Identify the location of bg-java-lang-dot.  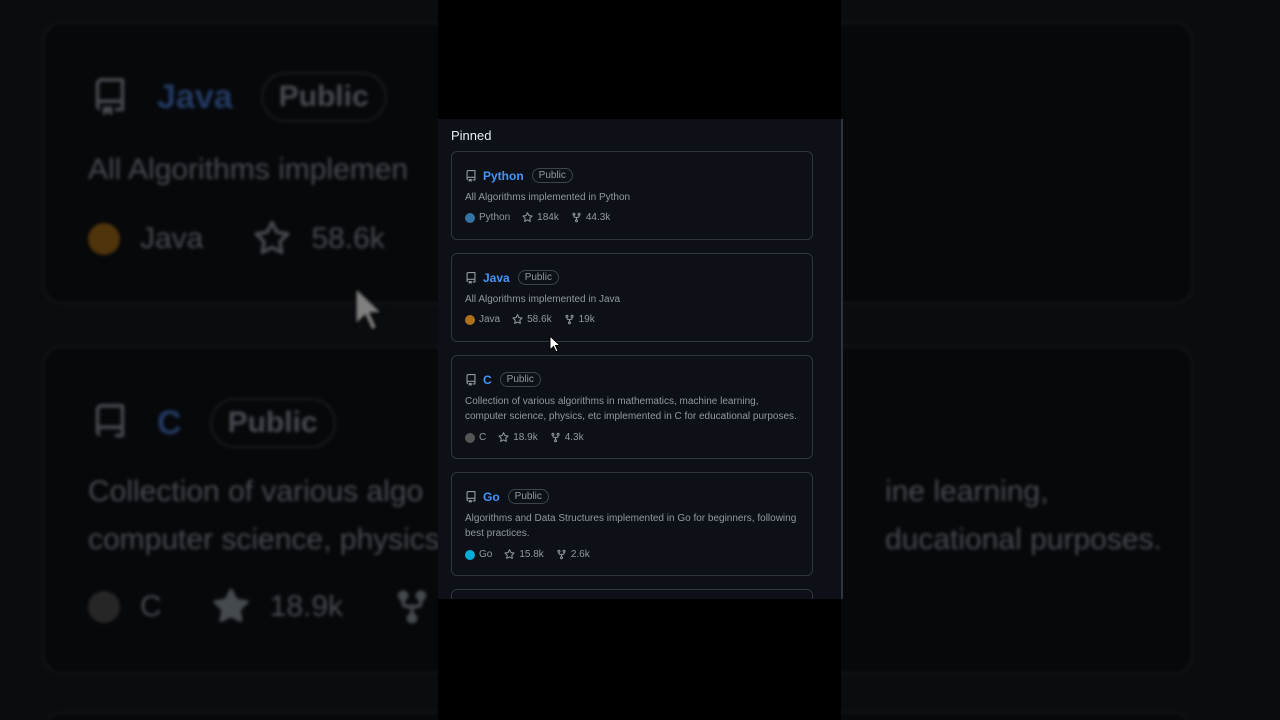
(104, 239).